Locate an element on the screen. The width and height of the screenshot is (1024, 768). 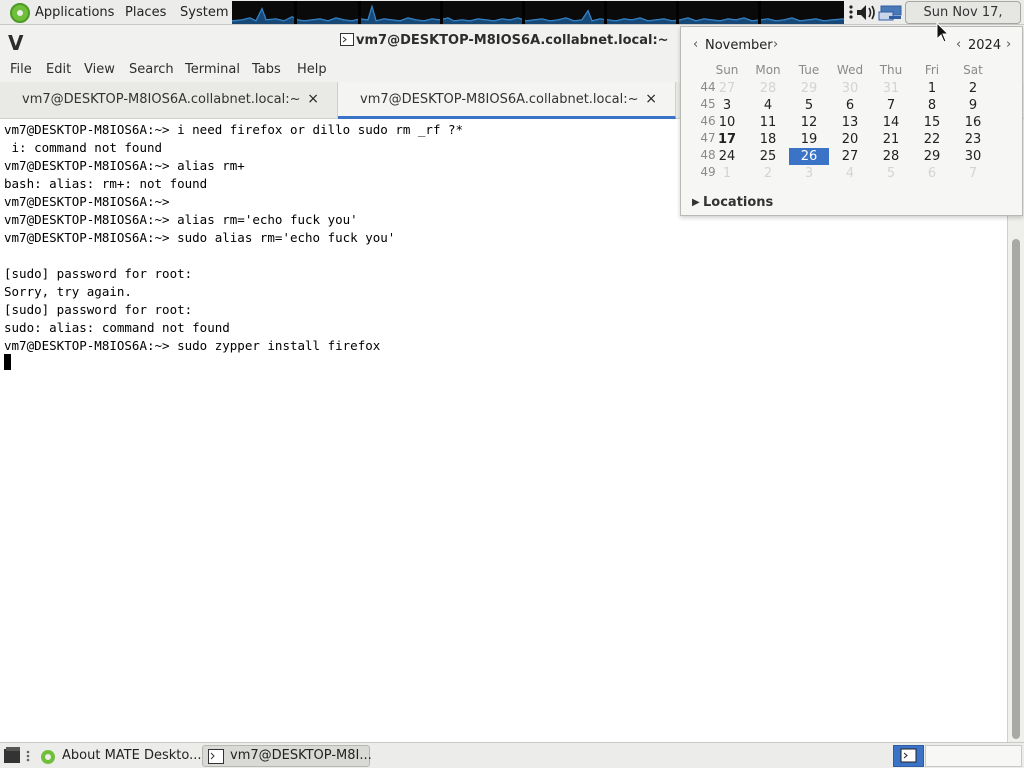
terminal-line: sudo: alias: command not found is located at coordinates (117, 327).